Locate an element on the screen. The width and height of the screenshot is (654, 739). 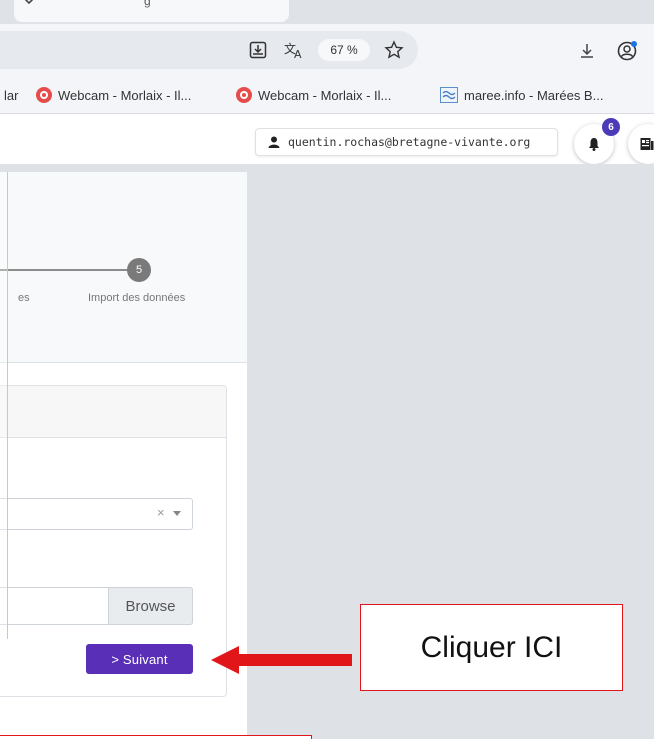
card-header is located at coordinates (113, 412).